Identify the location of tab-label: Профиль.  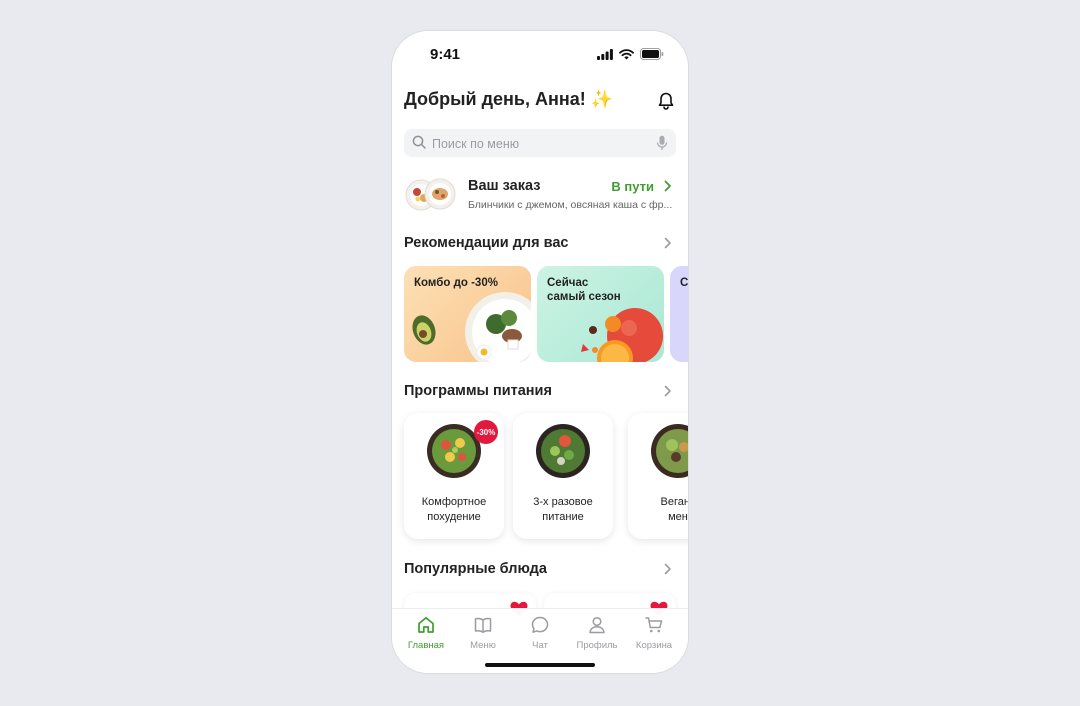
(597, 645).